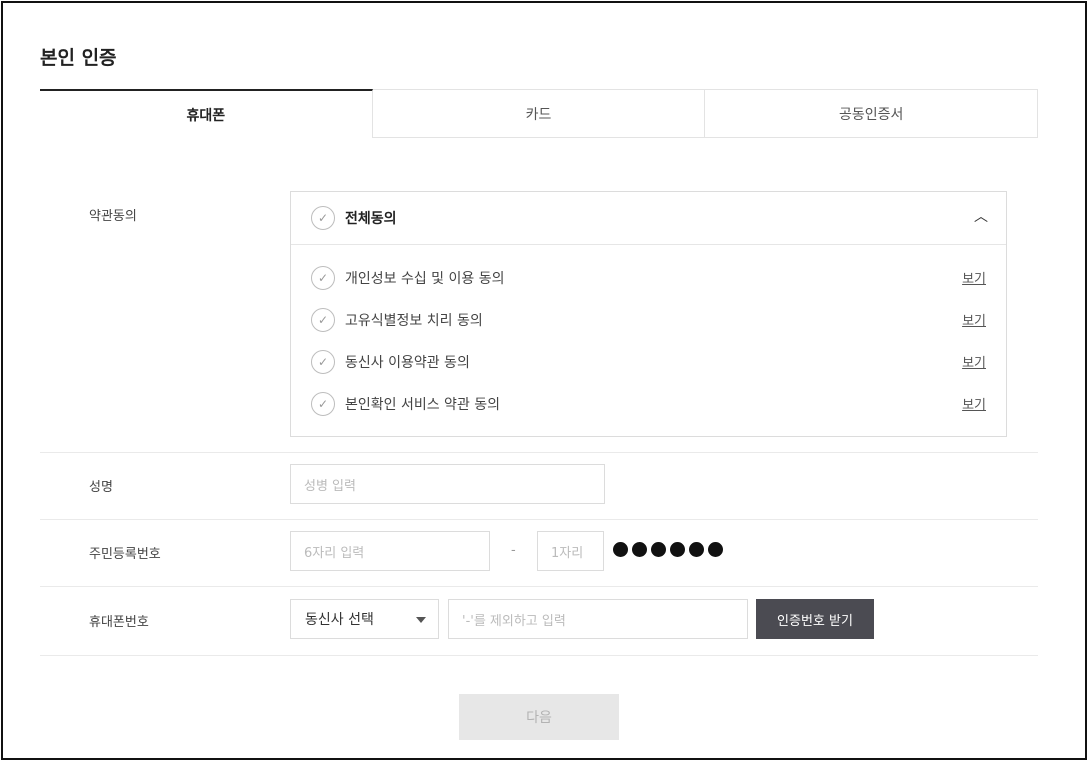 The image size is (1088, 763). What do you see at coordinates (648, 363) in the screenshot?
I see `term-item: ✓ 동신사 이용약관 동의 보기` at bounding box center [648, 363].